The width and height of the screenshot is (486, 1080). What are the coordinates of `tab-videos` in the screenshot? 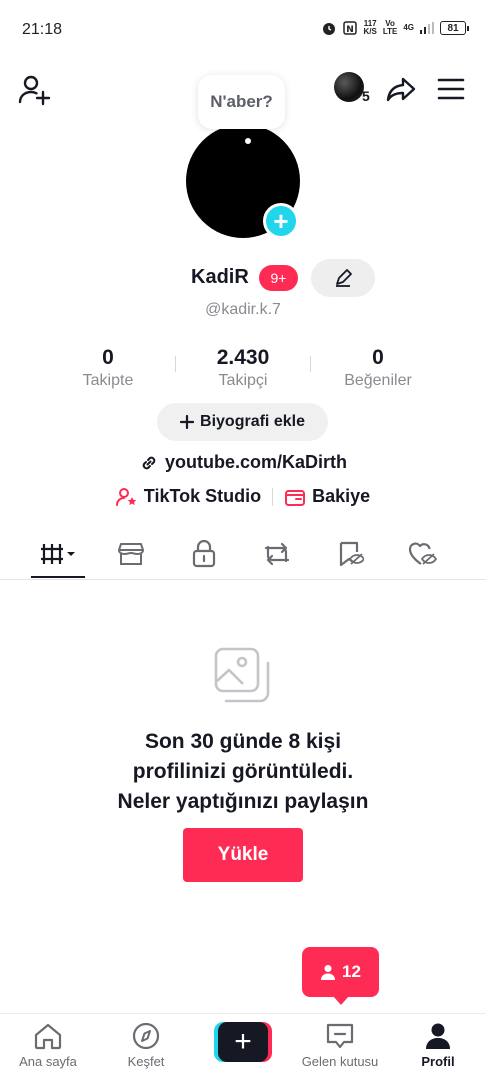 It's located at (58, 554).